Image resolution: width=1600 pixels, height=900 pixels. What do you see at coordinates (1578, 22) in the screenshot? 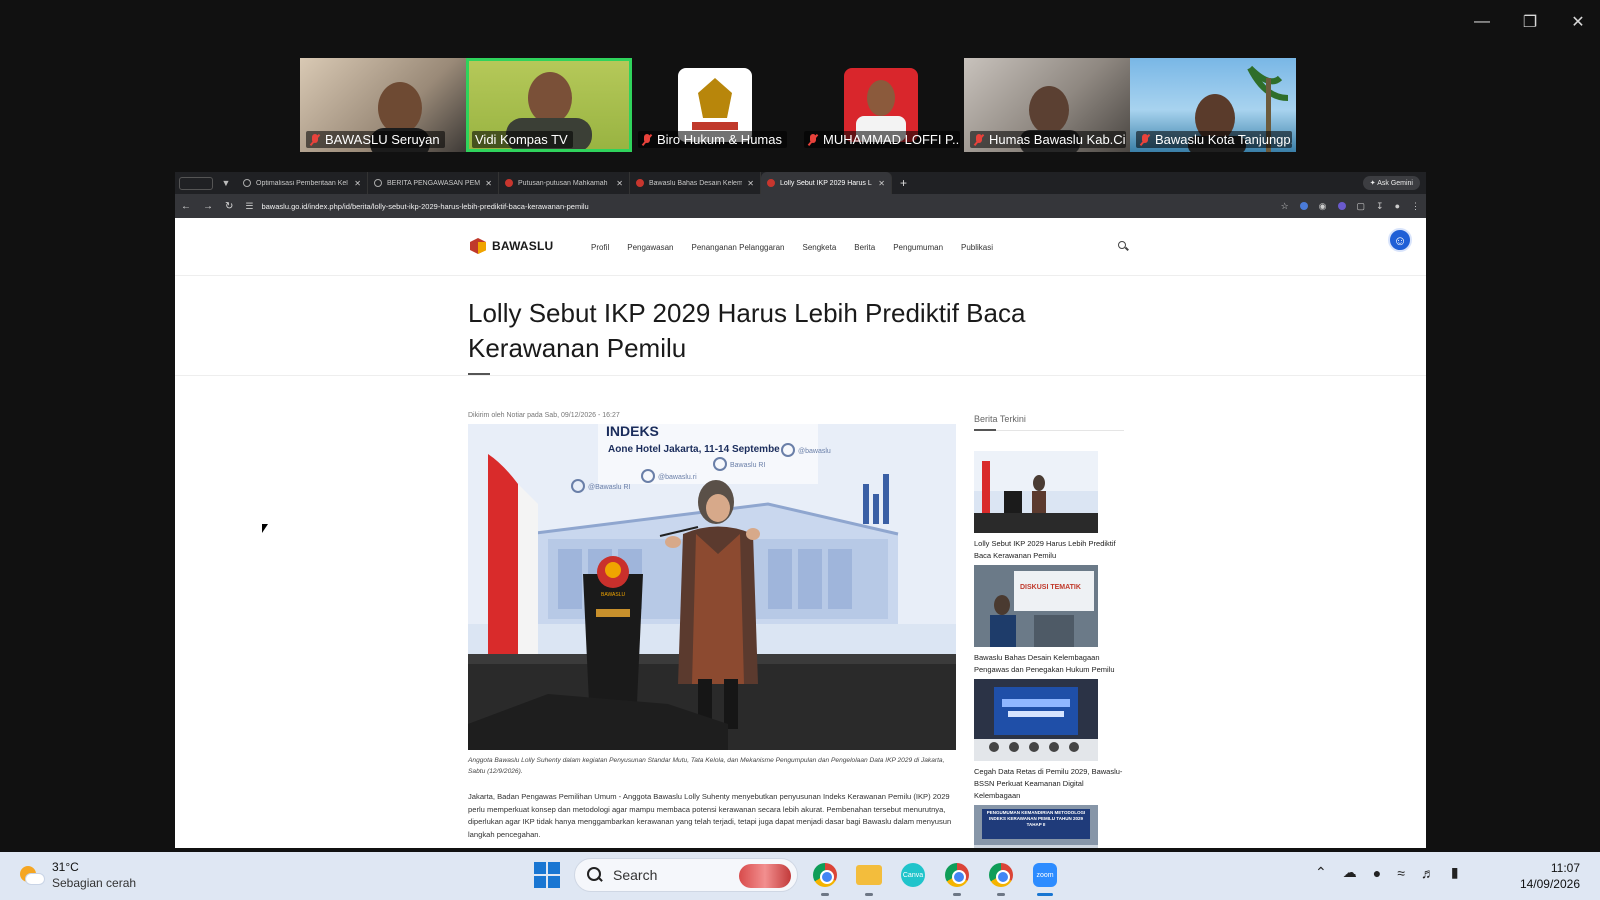
I see `close-icon: ✕` at bounding box center [1578, 22].